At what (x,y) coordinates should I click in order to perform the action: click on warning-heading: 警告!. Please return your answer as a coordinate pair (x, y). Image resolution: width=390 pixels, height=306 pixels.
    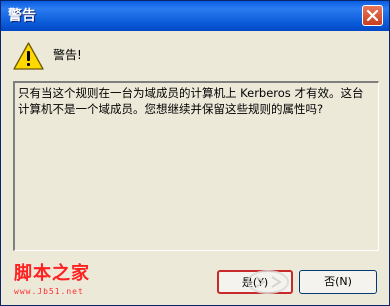
    Looking at the image, I should click on (67, 55).